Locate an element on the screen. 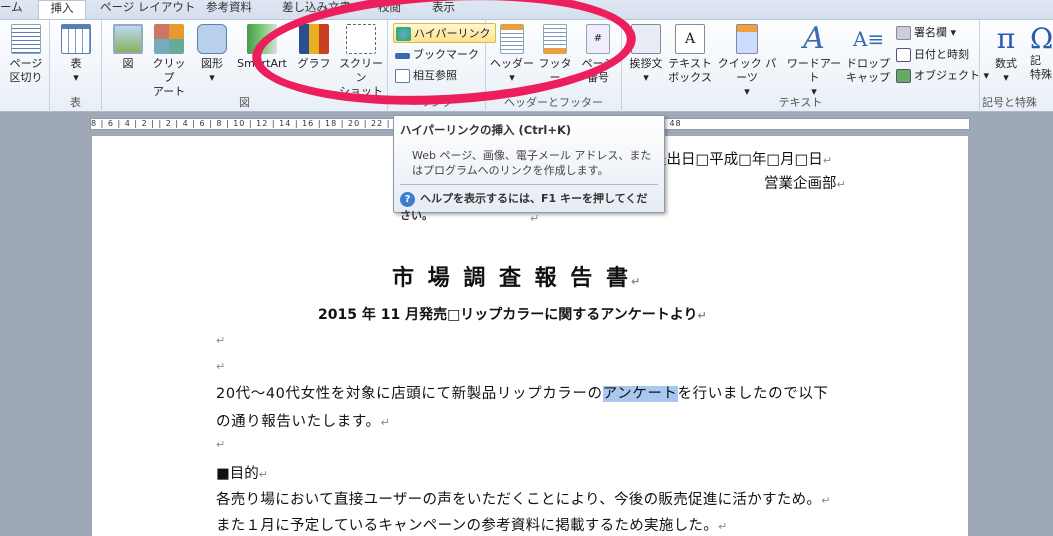 The image size is (1053, 536). bookmark-label: ブックマーク is located at coordinates (446, 54).